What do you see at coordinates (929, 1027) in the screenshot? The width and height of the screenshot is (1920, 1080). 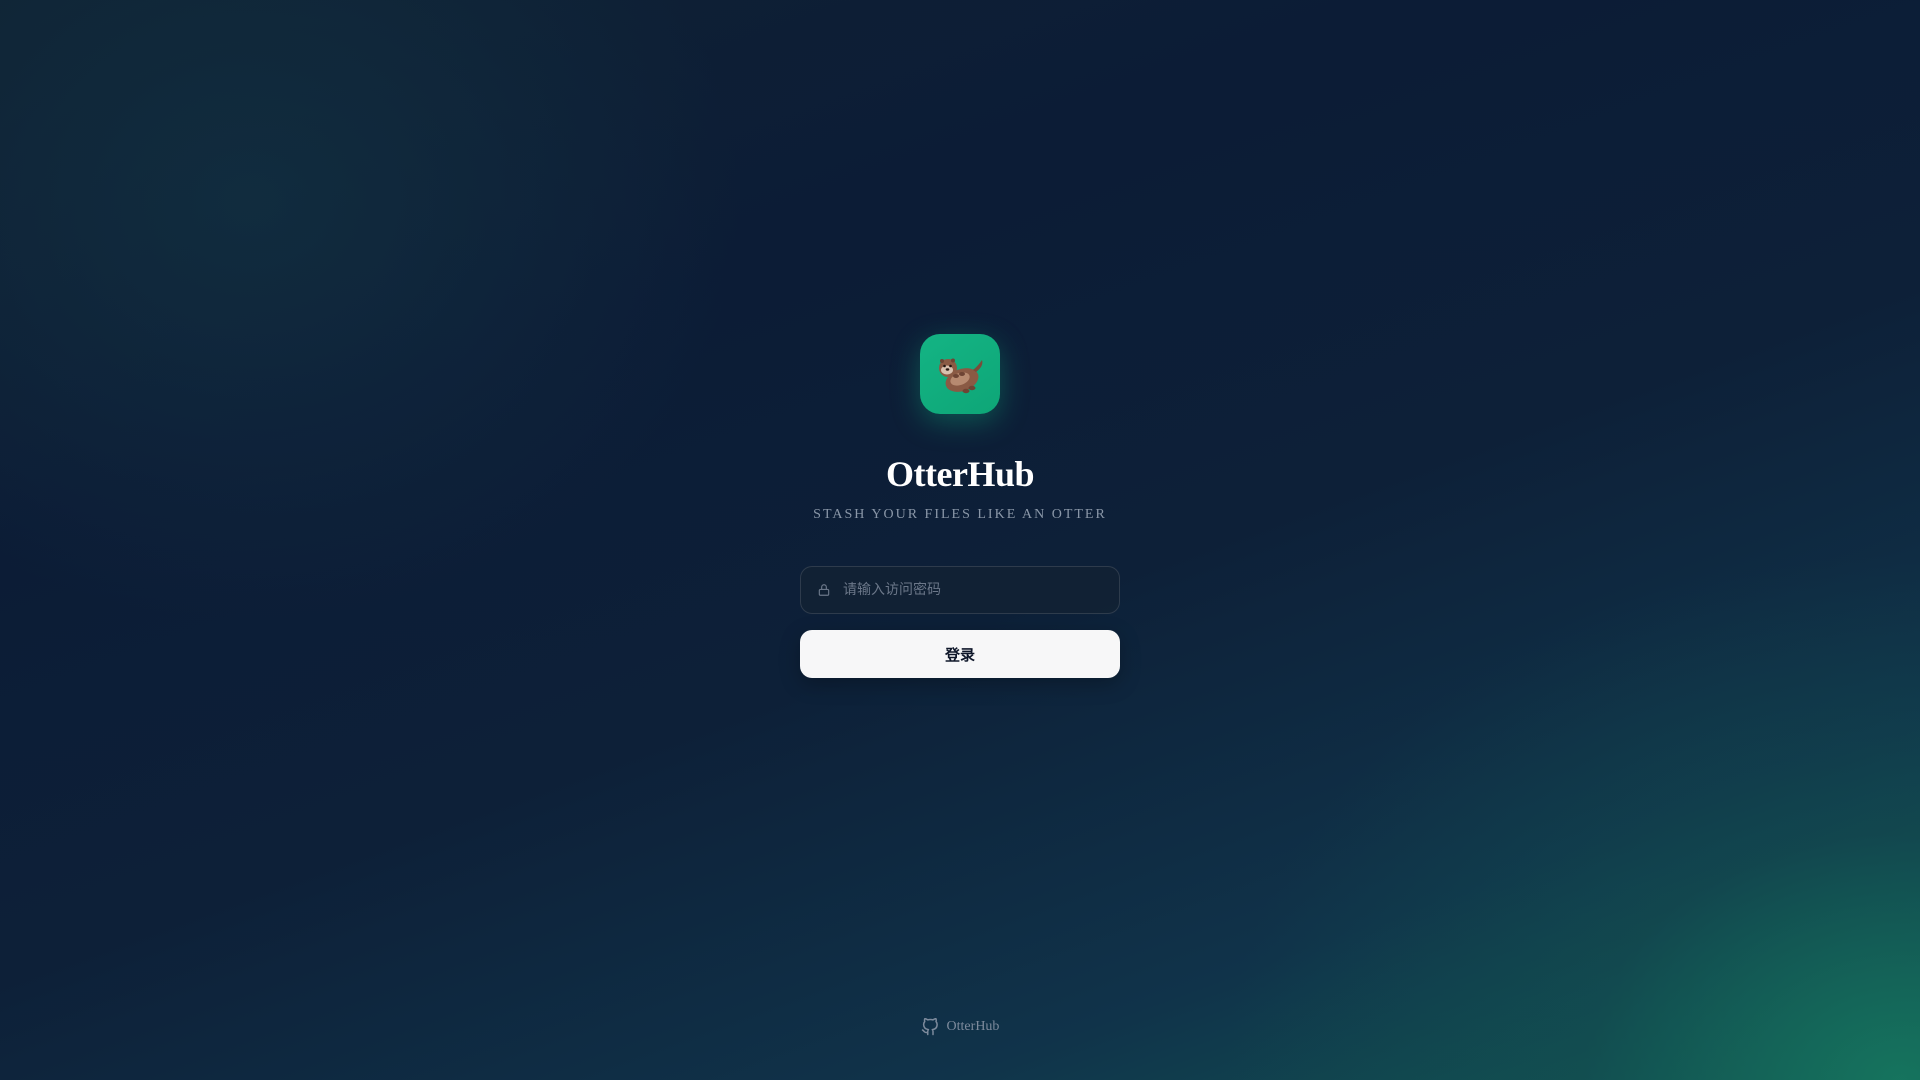 I see `github-icon` at bounding box center [929, 1027].